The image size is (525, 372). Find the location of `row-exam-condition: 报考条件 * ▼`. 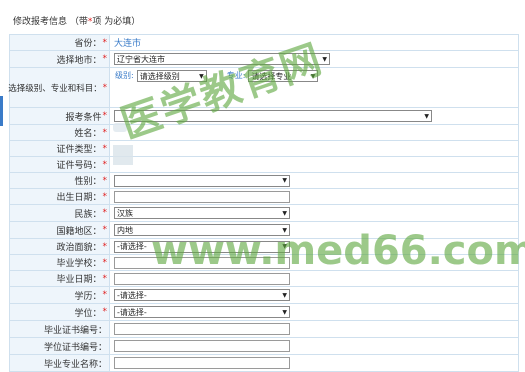

row-exam-condition: 报考条件 * ▼ is located at coordinates (264, 116).